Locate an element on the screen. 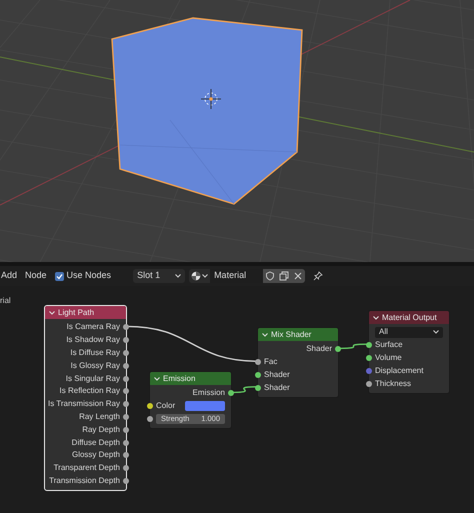  shader-node is located at coordinates (85, 398).